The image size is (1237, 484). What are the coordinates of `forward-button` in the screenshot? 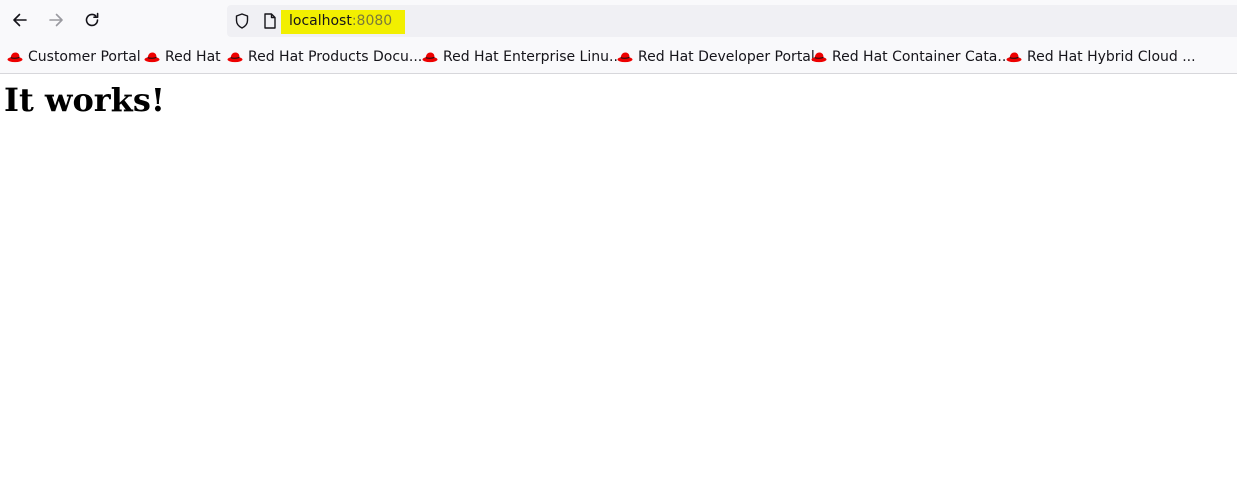 It's located at (56, 20).